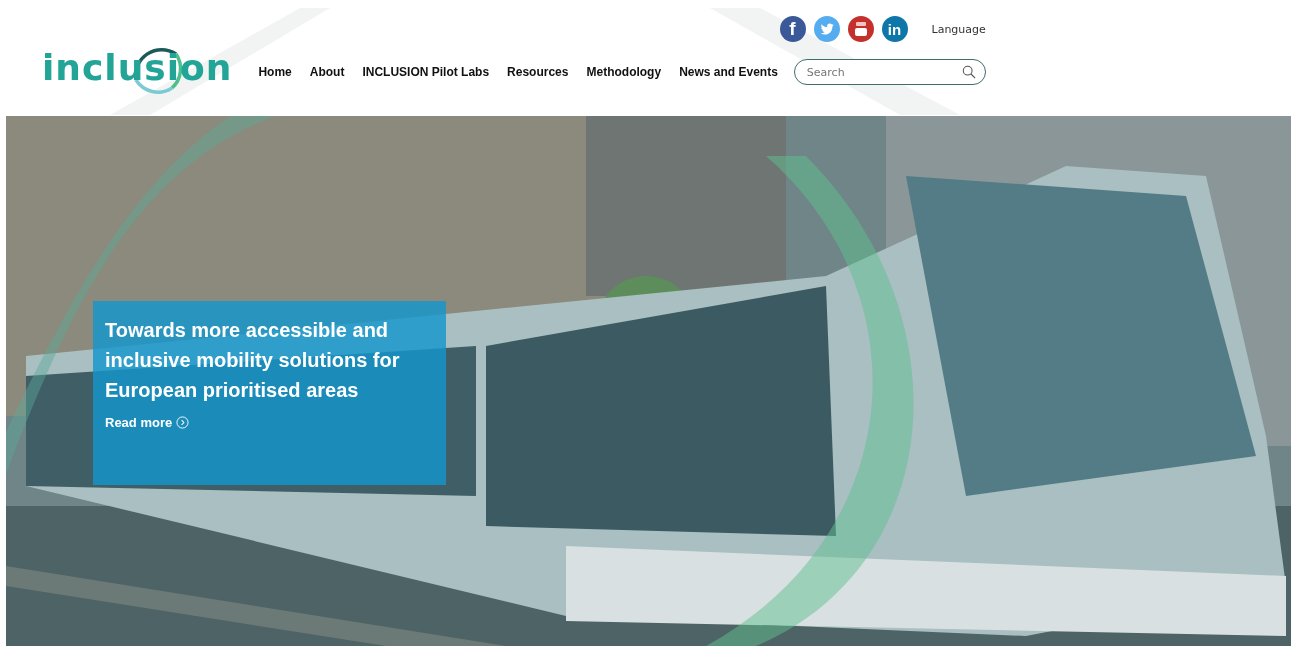  What do you see at coordinates (894, 29) in the screenshot?
I see `linkedin-icon: in` at bounding box center [894, 29].